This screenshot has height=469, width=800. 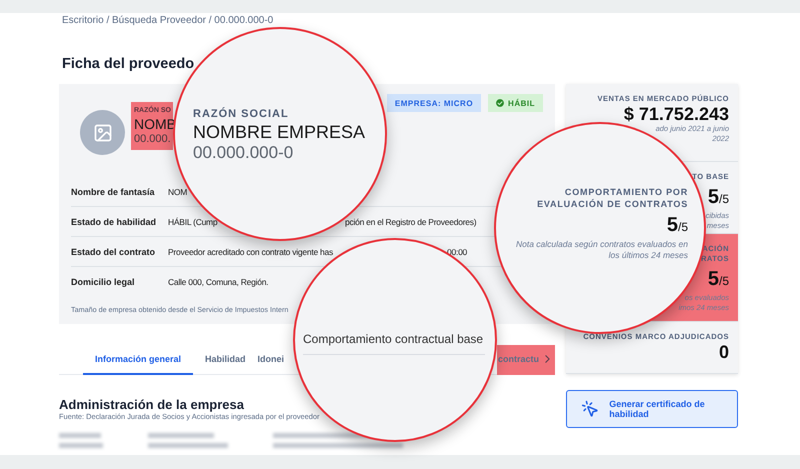 I want to click on company-rut: 00.000.000-0, so click(x=243, y=153).